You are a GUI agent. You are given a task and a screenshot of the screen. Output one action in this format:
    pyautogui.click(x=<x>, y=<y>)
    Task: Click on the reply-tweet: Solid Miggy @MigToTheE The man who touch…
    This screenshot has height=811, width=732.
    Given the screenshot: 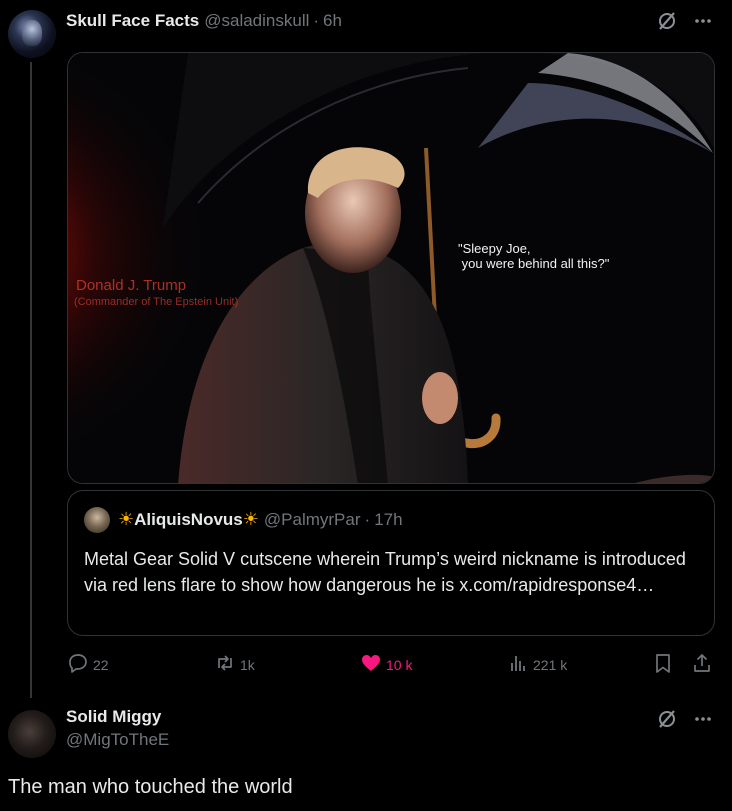 What is the action you would take?
    pyautogui.click(x=366, y=755)
    